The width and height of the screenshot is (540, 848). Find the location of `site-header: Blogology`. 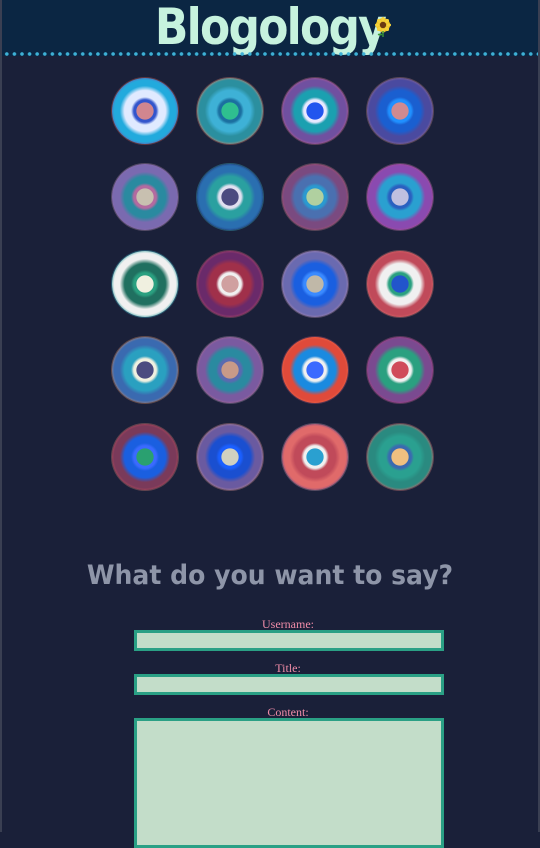

site-header: Blogology is located at coordinates (270, 28).